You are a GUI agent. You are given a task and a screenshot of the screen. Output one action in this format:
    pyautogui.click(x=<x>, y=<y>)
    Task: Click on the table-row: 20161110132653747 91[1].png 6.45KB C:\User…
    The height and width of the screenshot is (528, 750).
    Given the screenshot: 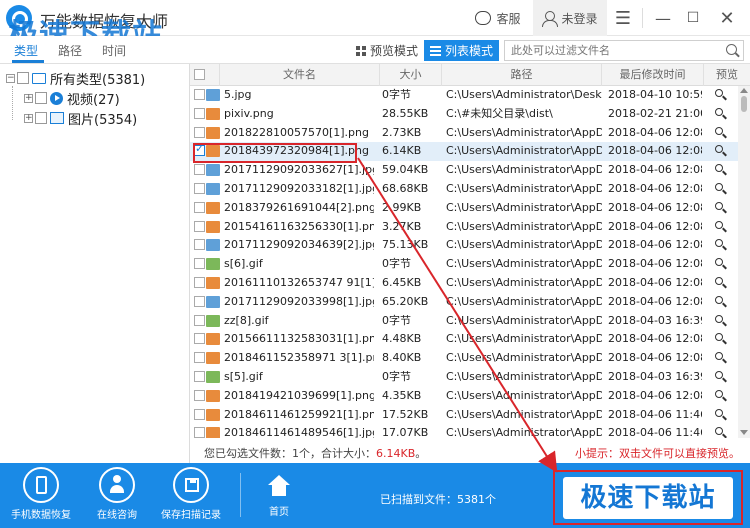 What is the action you would take?
    pyautogui.click(x=464, y=283)
    